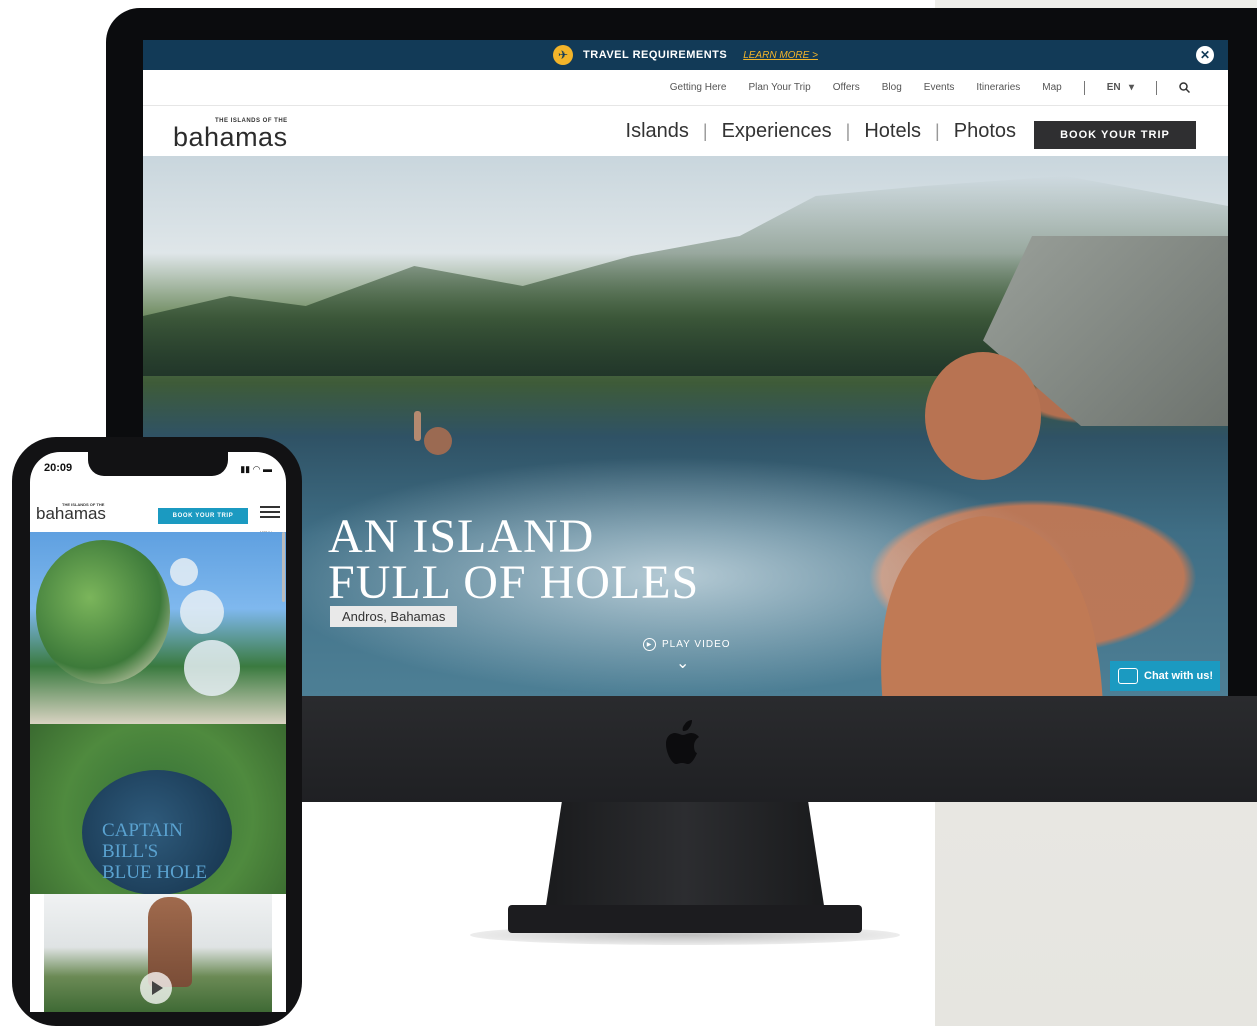 This screenshot has height=1026, width=1257. I want to click on mobile-book-your-trip-button: BOOK YOUR TRIP, so click(203, 516).